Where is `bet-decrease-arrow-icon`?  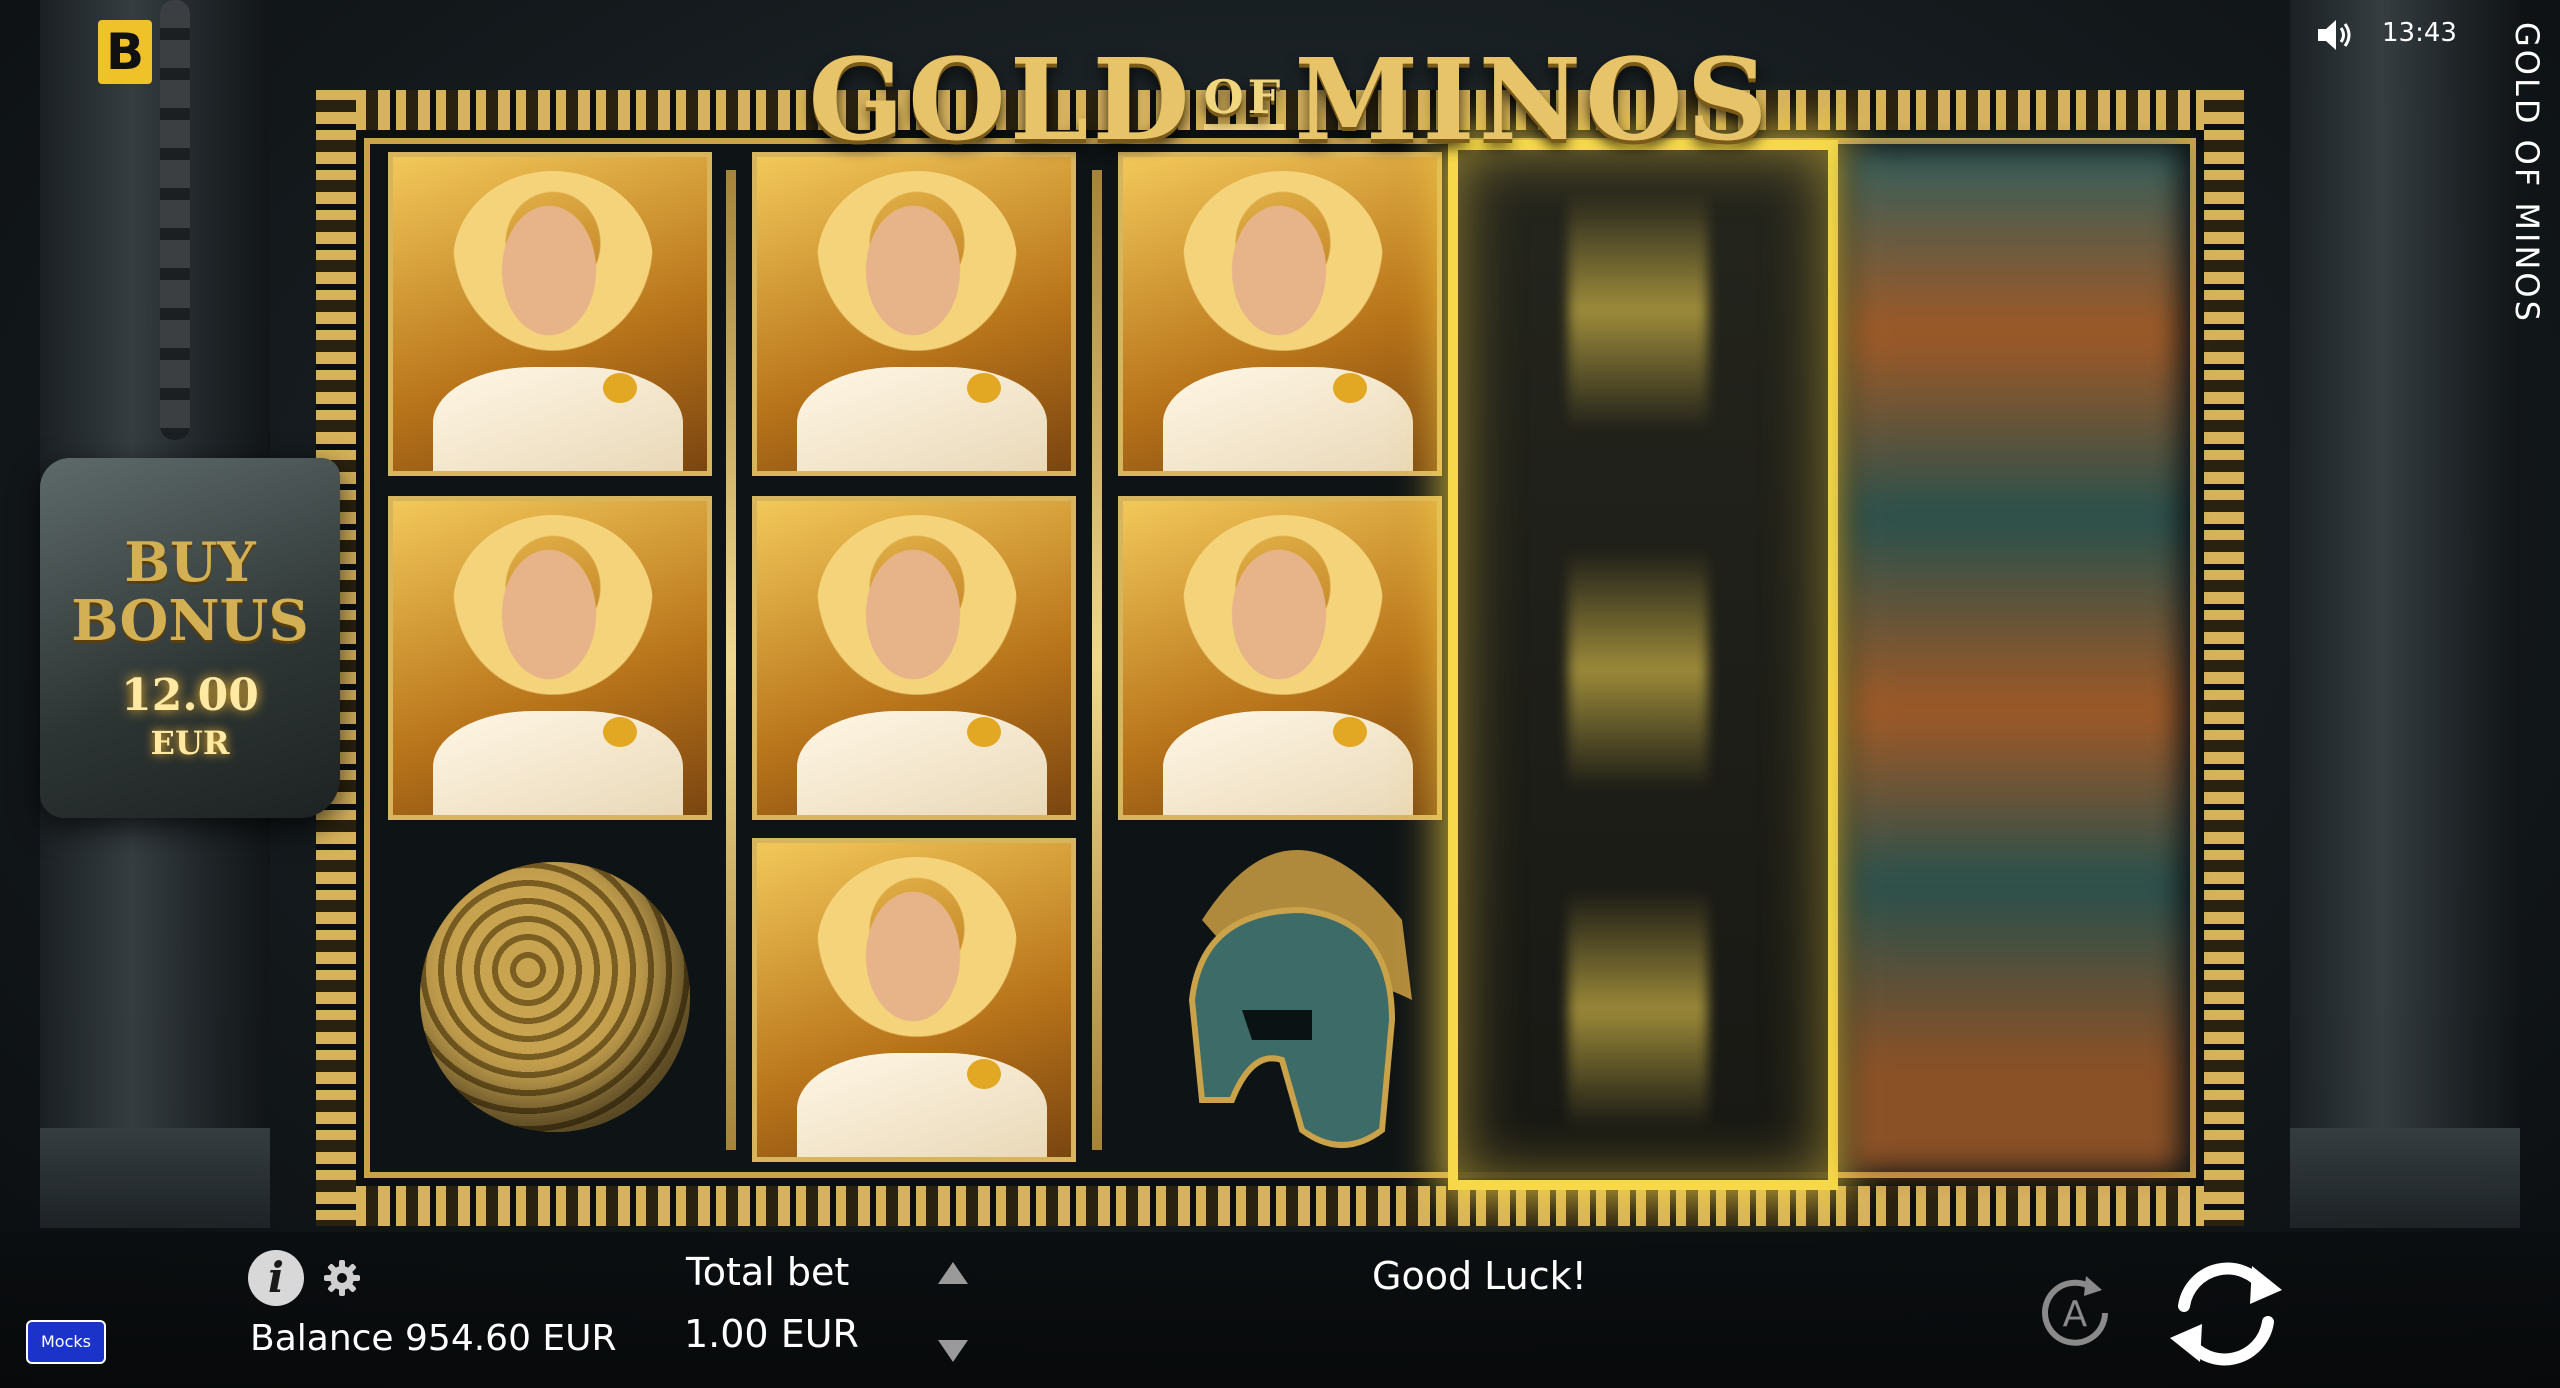
bet-decrease-arrow-icon is located at coordinates (953, 1351).